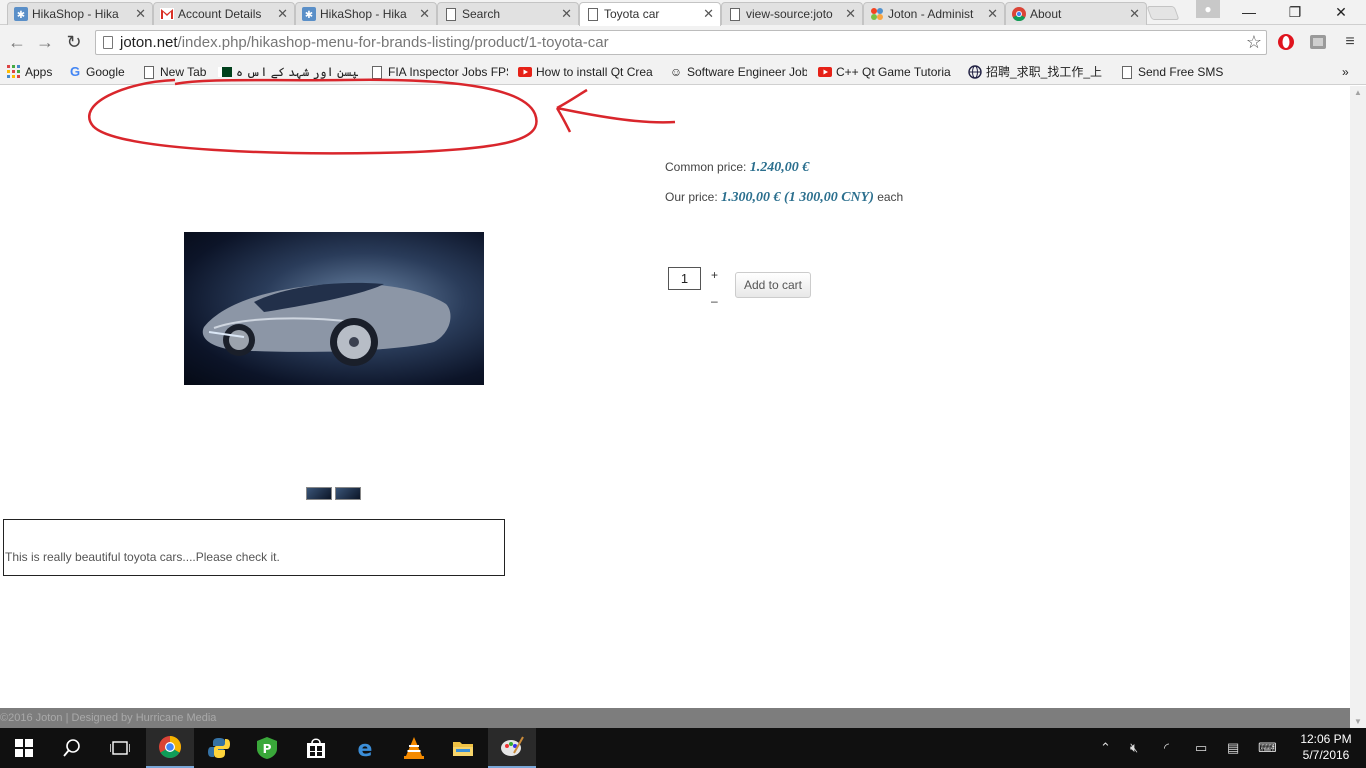  I want to click on tab-joton-admin: Joton - Administ ✕, so click(934, 14).